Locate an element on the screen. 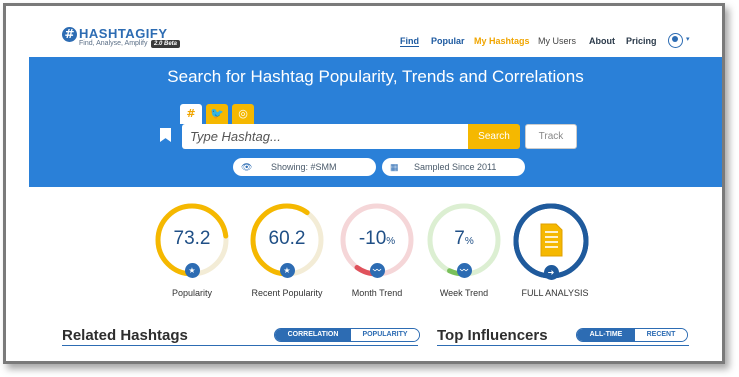 This screenshot has width=739, height=377. arrow-right-icon: ➜ is located at coordinates (551, 272).